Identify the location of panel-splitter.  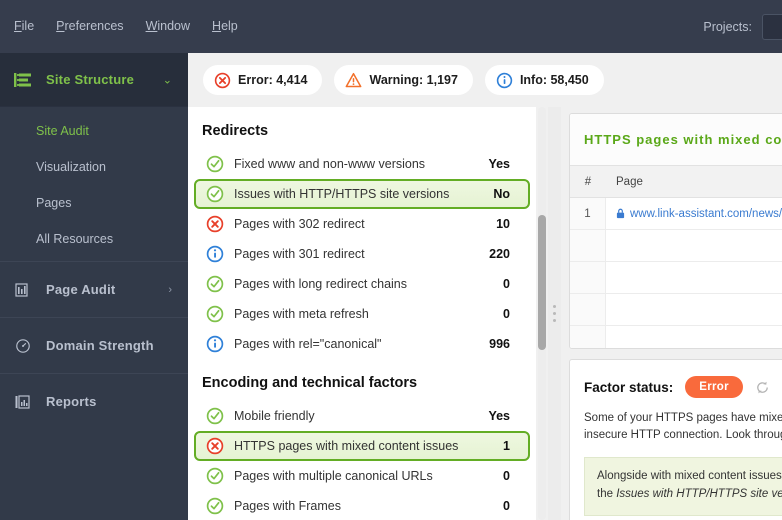
(554, 313).